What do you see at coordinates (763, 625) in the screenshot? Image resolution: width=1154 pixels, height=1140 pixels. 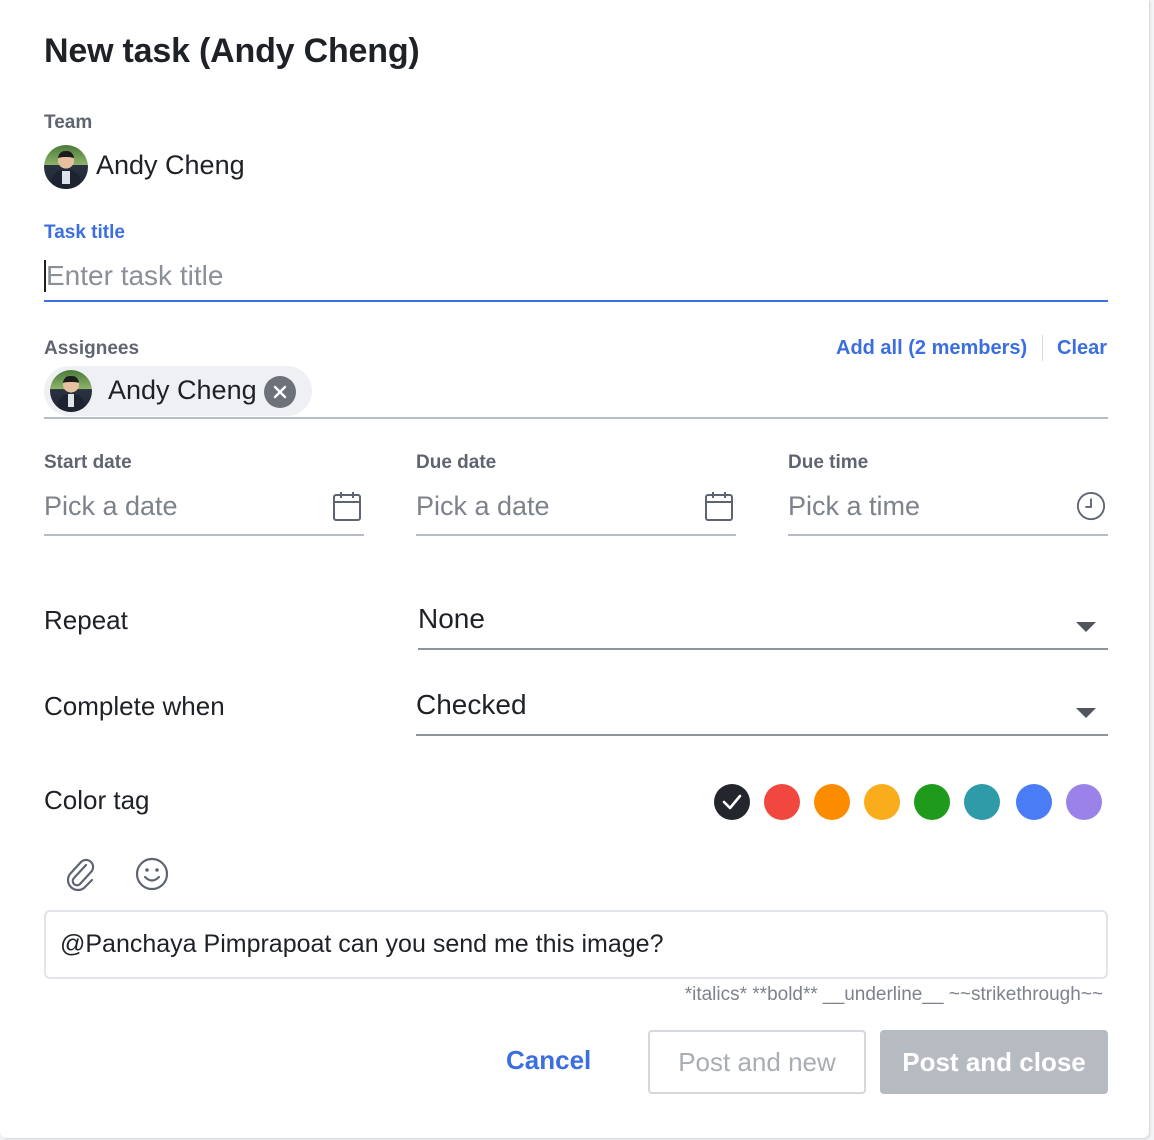 I see `repeat-select: None` at bounding box center [763, 625].